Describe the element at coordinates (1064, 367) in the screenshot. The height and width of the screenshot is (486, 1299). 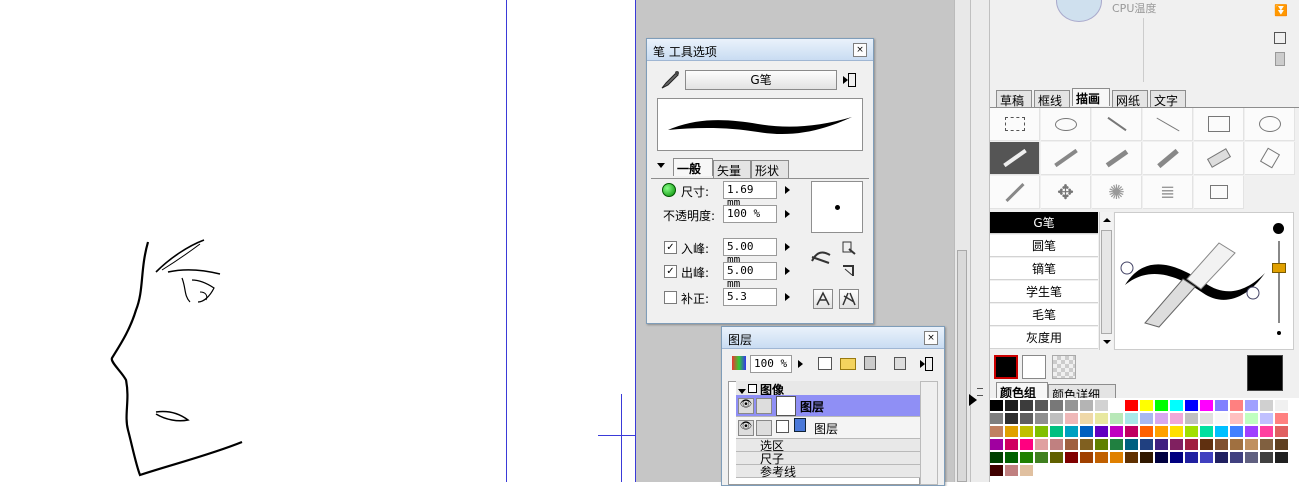
I see `transparent-color-swatch` at that location.